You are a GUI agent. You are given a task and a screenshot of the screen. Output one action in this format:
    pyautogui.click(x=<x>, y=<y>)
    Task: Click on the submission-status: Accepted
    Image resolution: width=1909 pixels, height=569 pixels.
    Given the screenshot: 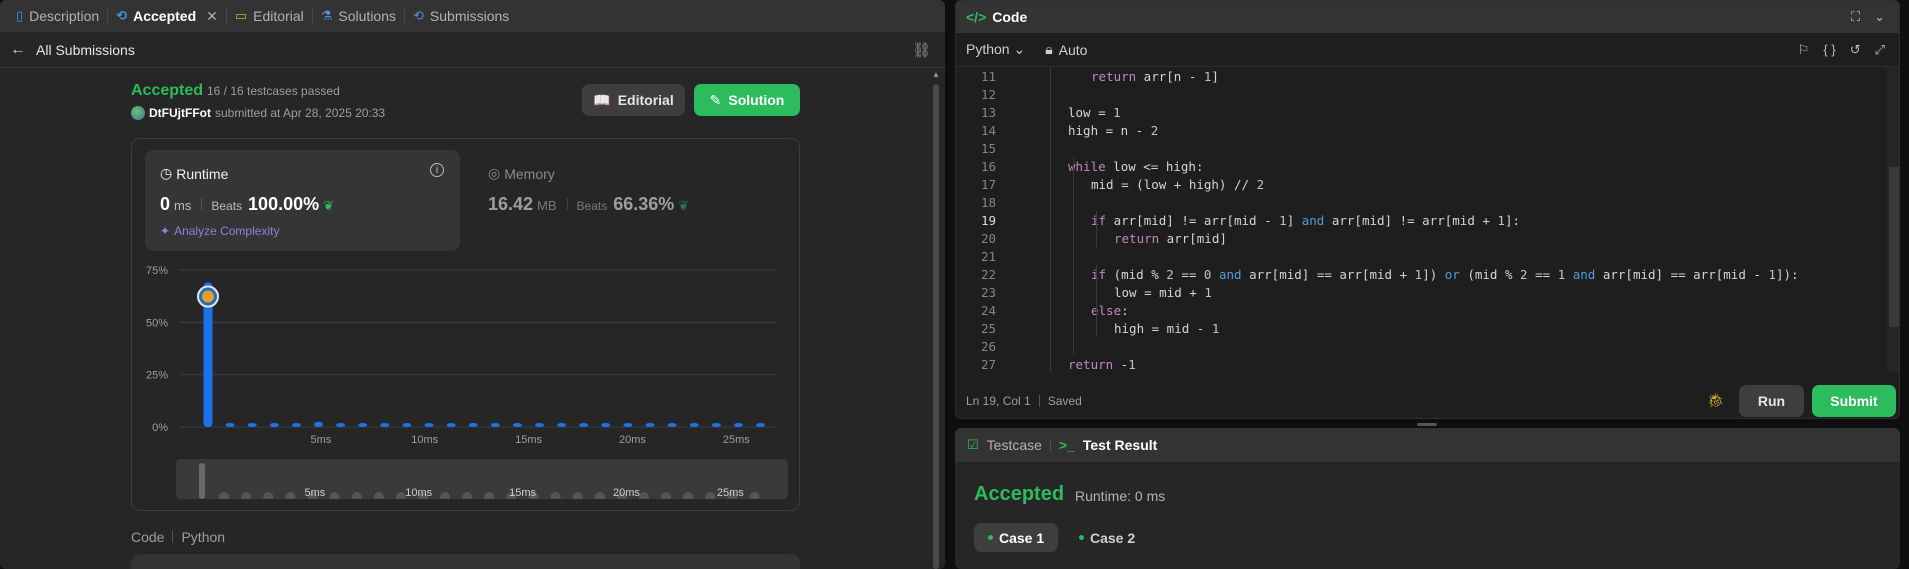 What is the action you would take?
    pyautogui.click(x=167, y=90)
    